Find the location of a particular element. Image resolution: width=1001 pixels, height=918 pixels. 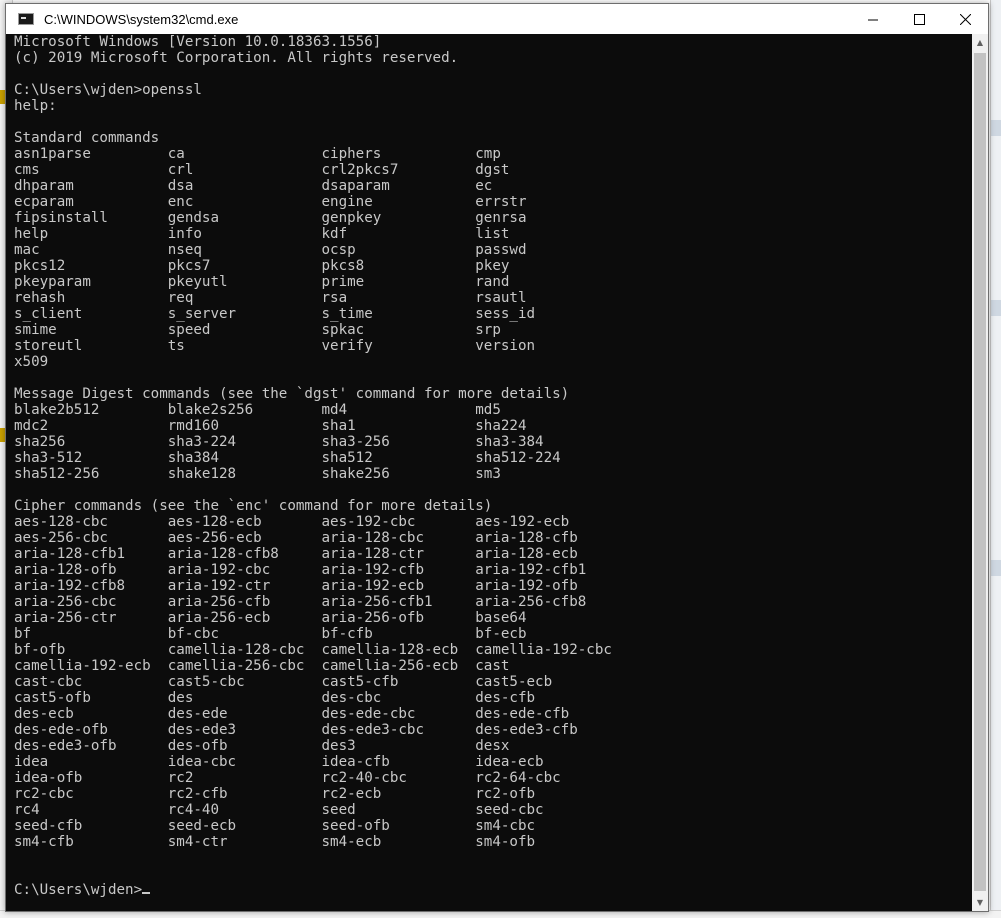

close-button is located at coordinates (965, 19).